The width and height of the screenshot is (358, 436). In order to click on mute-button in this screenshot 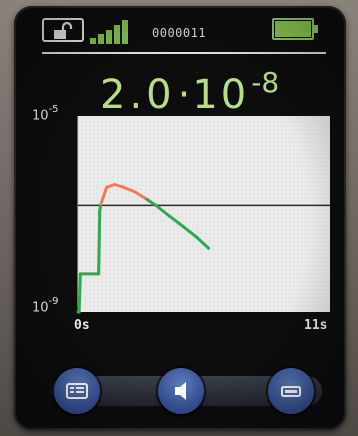, I will do `click(181, 391)`.